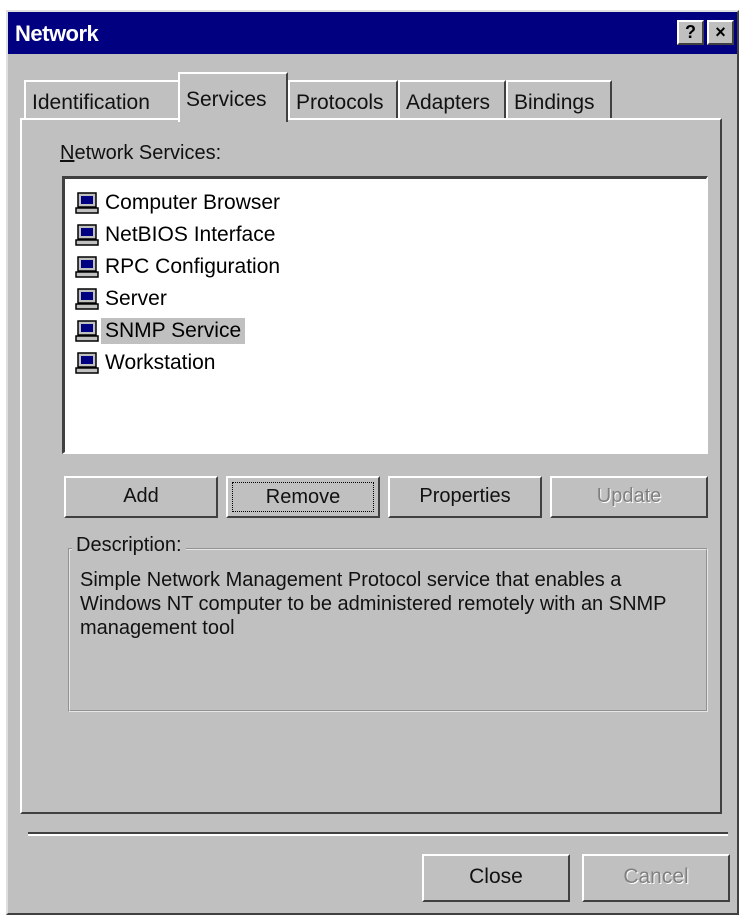 The width and height of the screenshot is (739, 915). I want to click on cancel-button: Cancel, so click(656, 878).